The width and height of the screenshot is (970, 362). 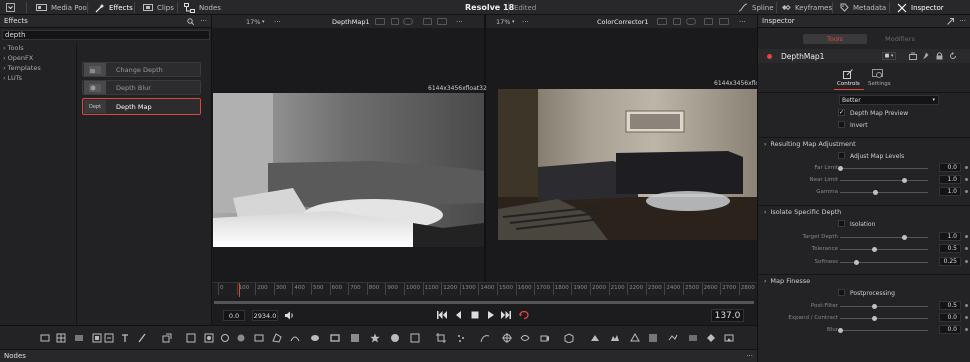 What do you see at coordinates (904, 237) in the screenshot?
I see `target-depth-knob` at bounding box center [904, 237].